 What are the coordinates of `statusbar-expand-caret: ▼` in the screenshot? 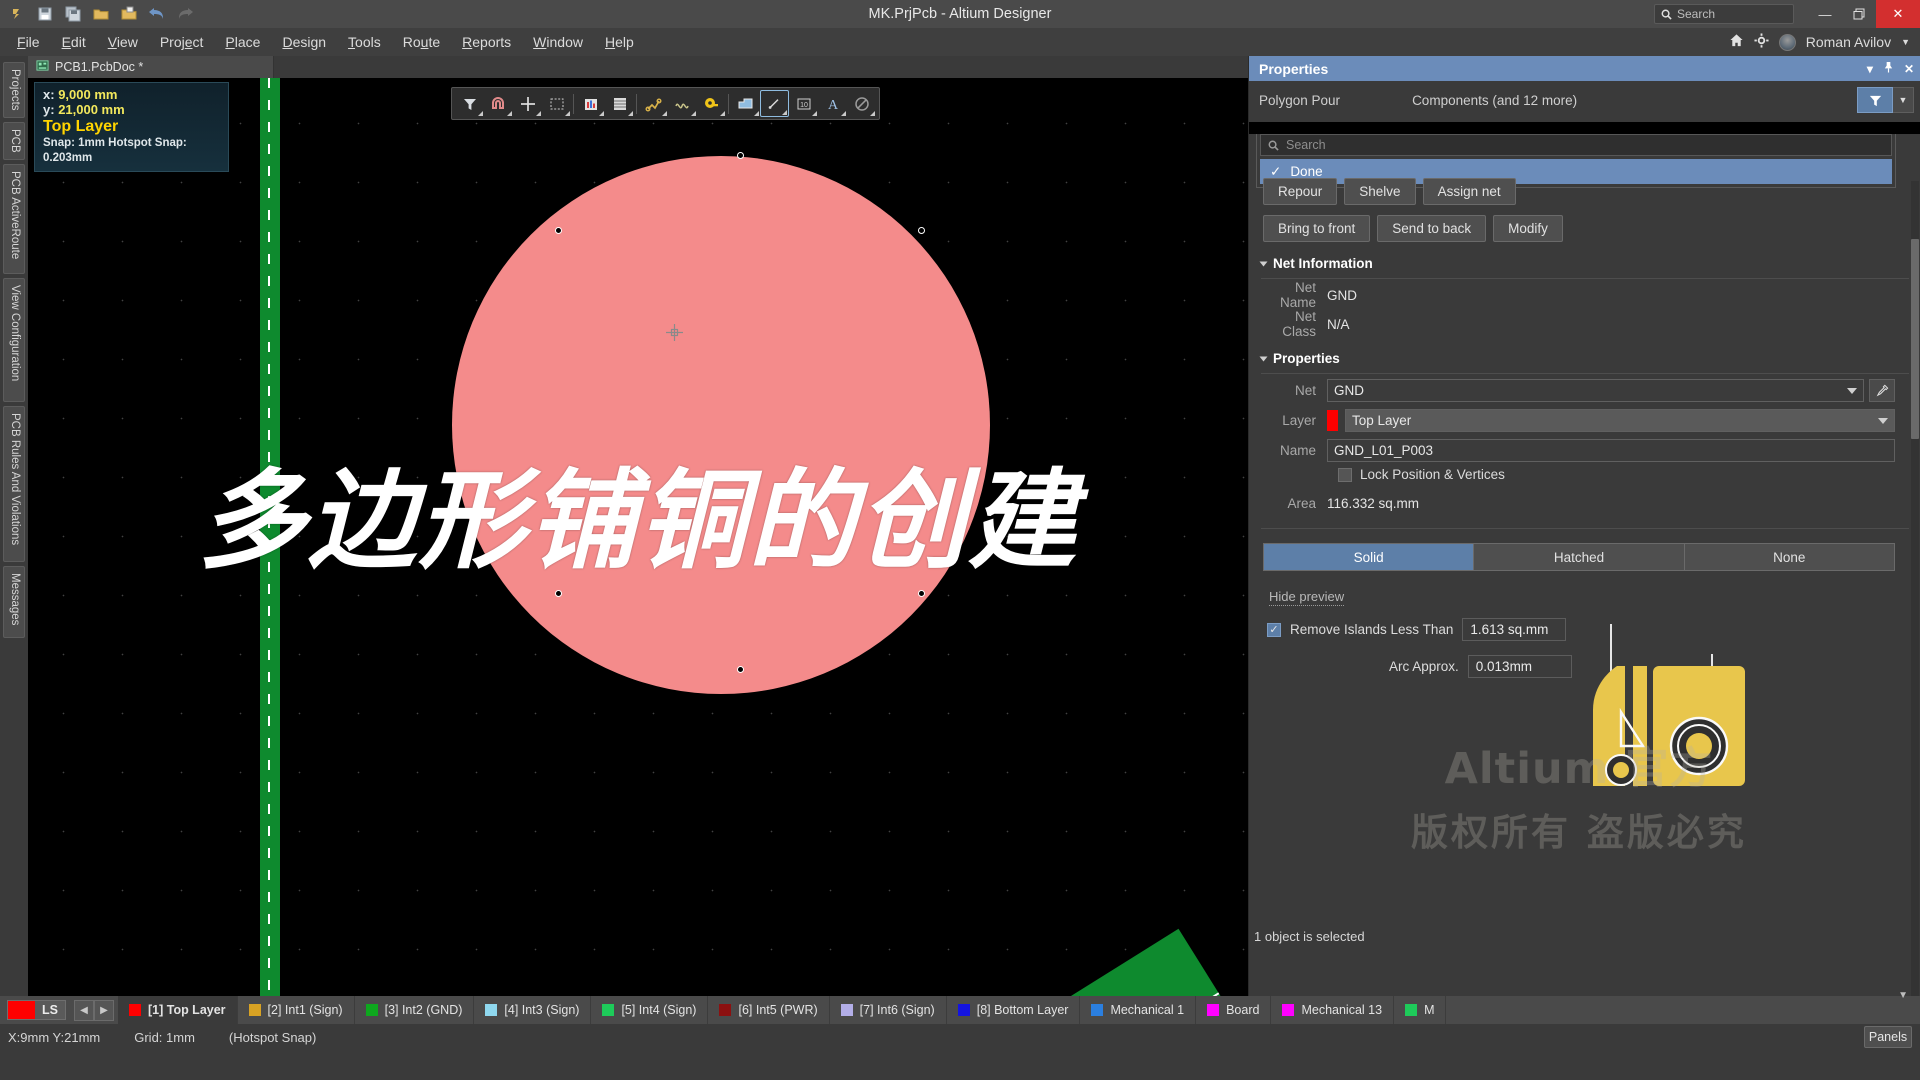 It's located at (1903, 995).